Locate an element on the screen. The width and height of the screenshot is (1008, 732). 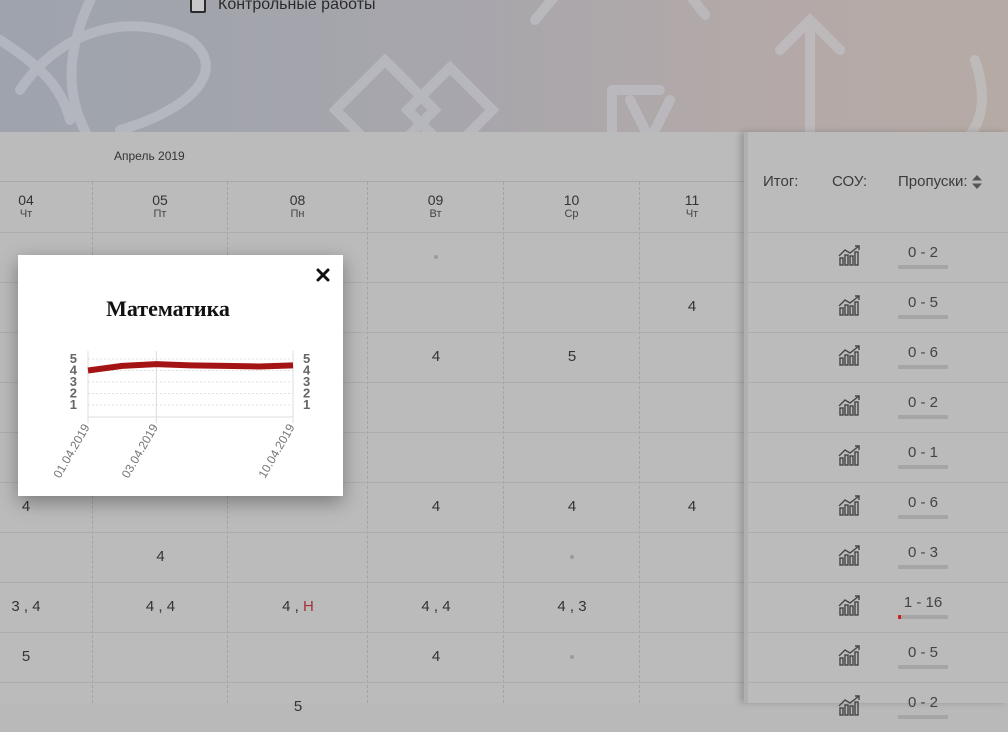
grade-value: 4 , is located at coordinates (292, 606).